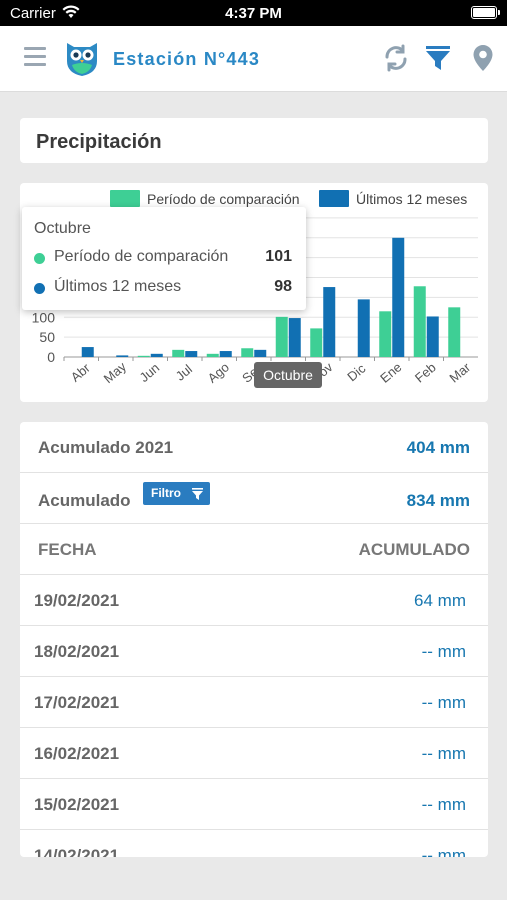 This screenshot has width=507, height=900. Describe the element at coordinates (438, 447) in the screenshot. I see `acumulado-year-value: 404 mm` at that location.